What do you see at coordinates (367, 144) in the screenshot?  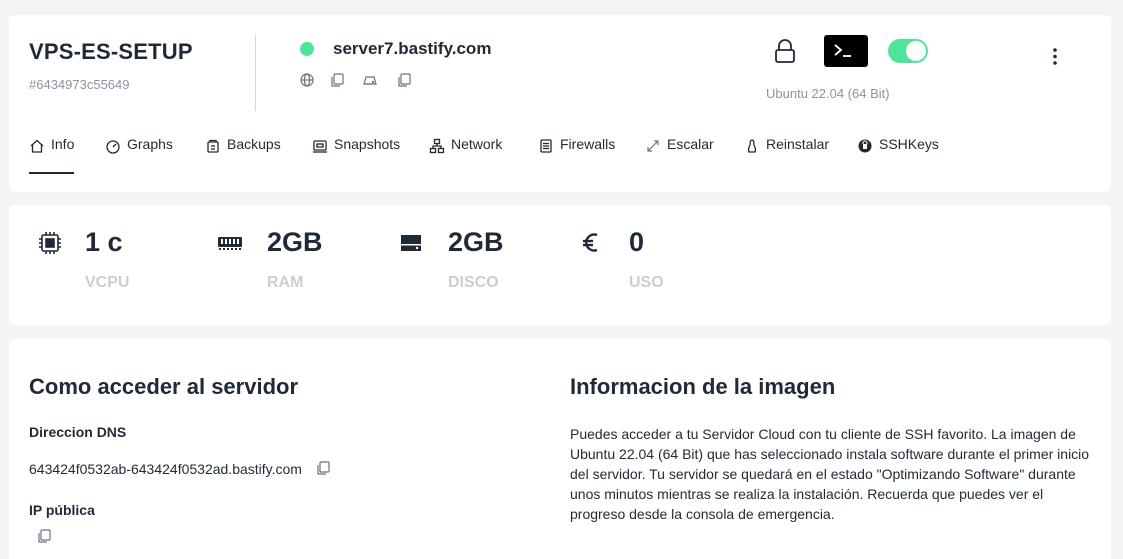 I see `tab-label: Snapshots` at bounding box center [367, 144].